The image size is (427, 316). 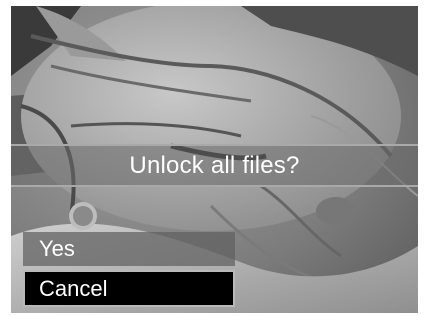 I want to click on cancel-option-label: Cancel, so click(x=73, y=288).